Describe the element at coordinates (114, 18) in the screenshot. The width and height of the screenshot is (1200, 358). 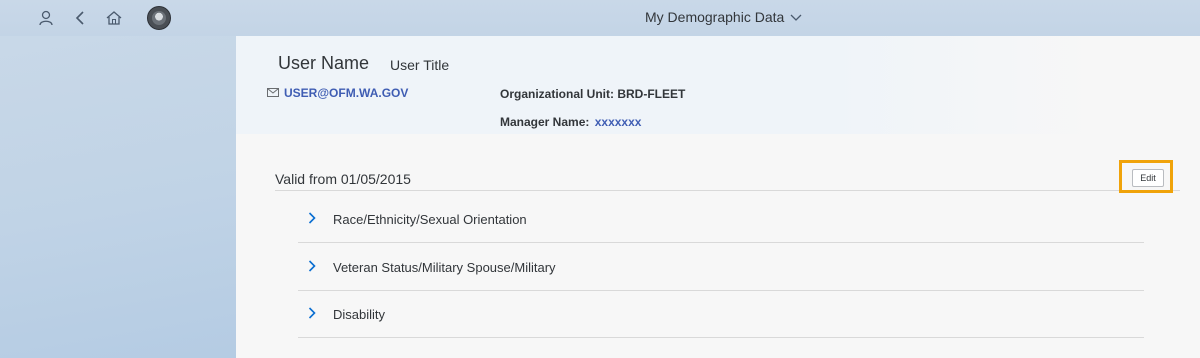
I see `home-icon` at that location.